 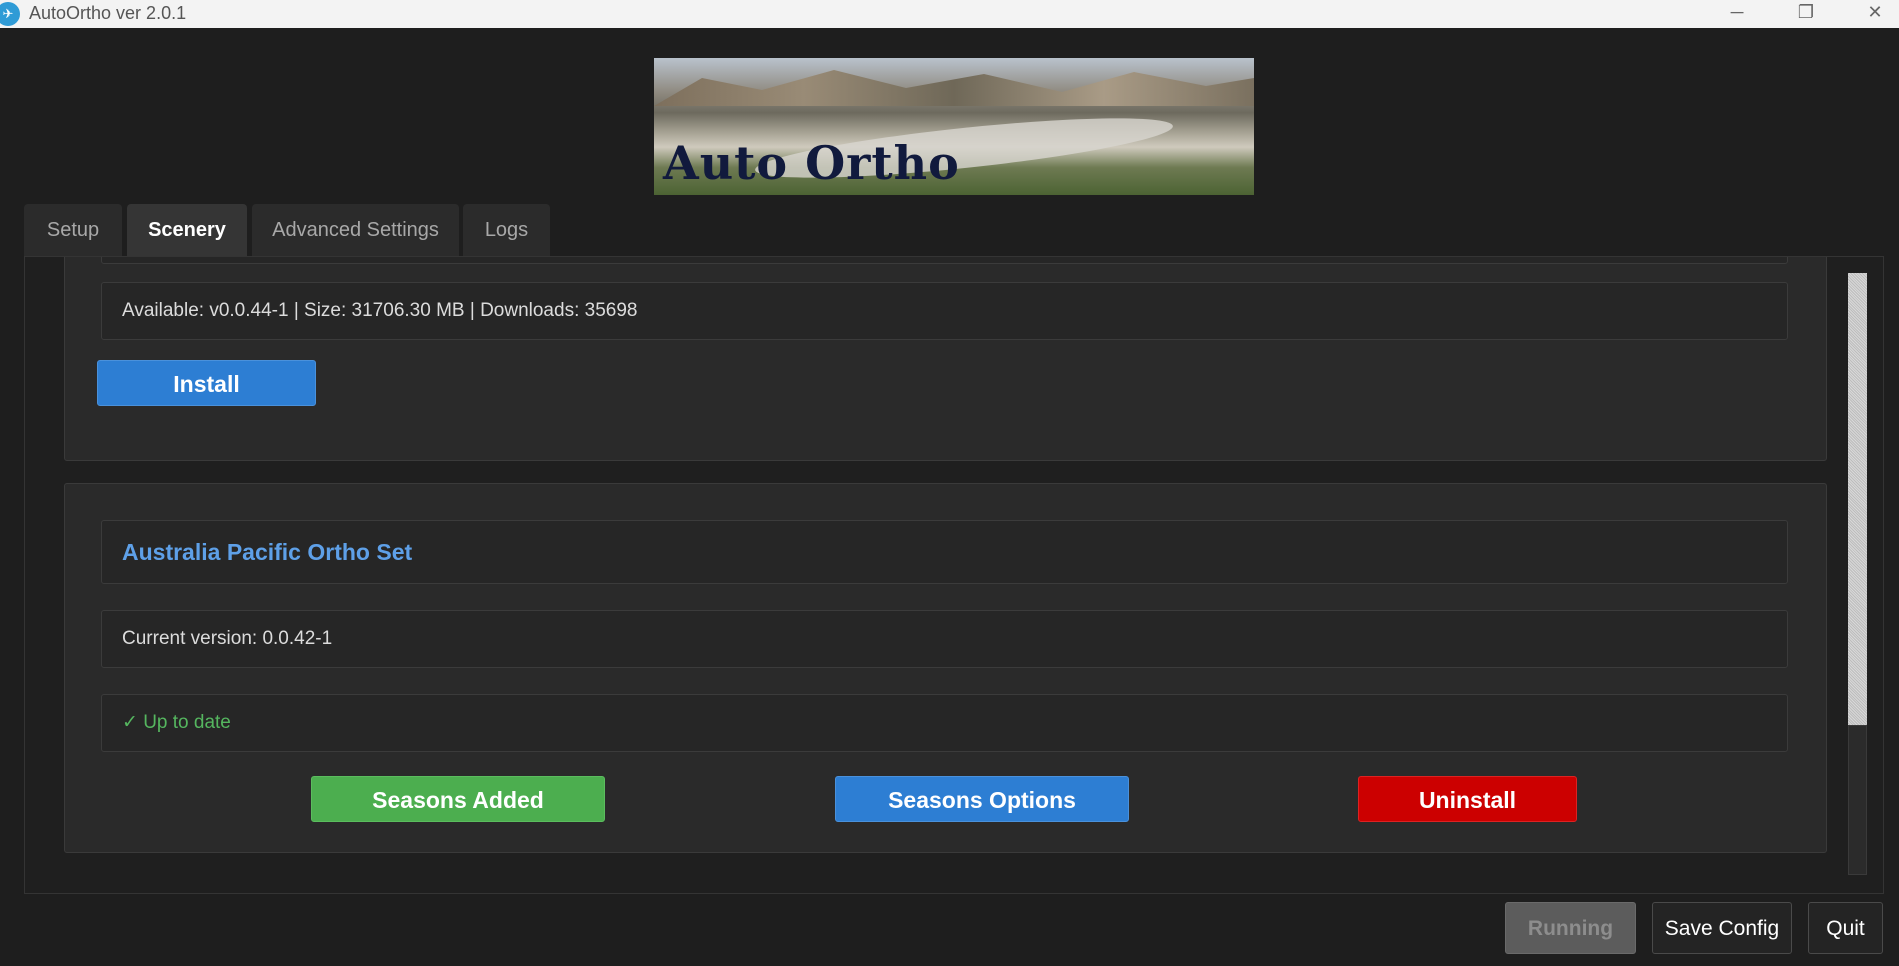 I want to click on tab-logs: Logs, so click(x=506, y=230).